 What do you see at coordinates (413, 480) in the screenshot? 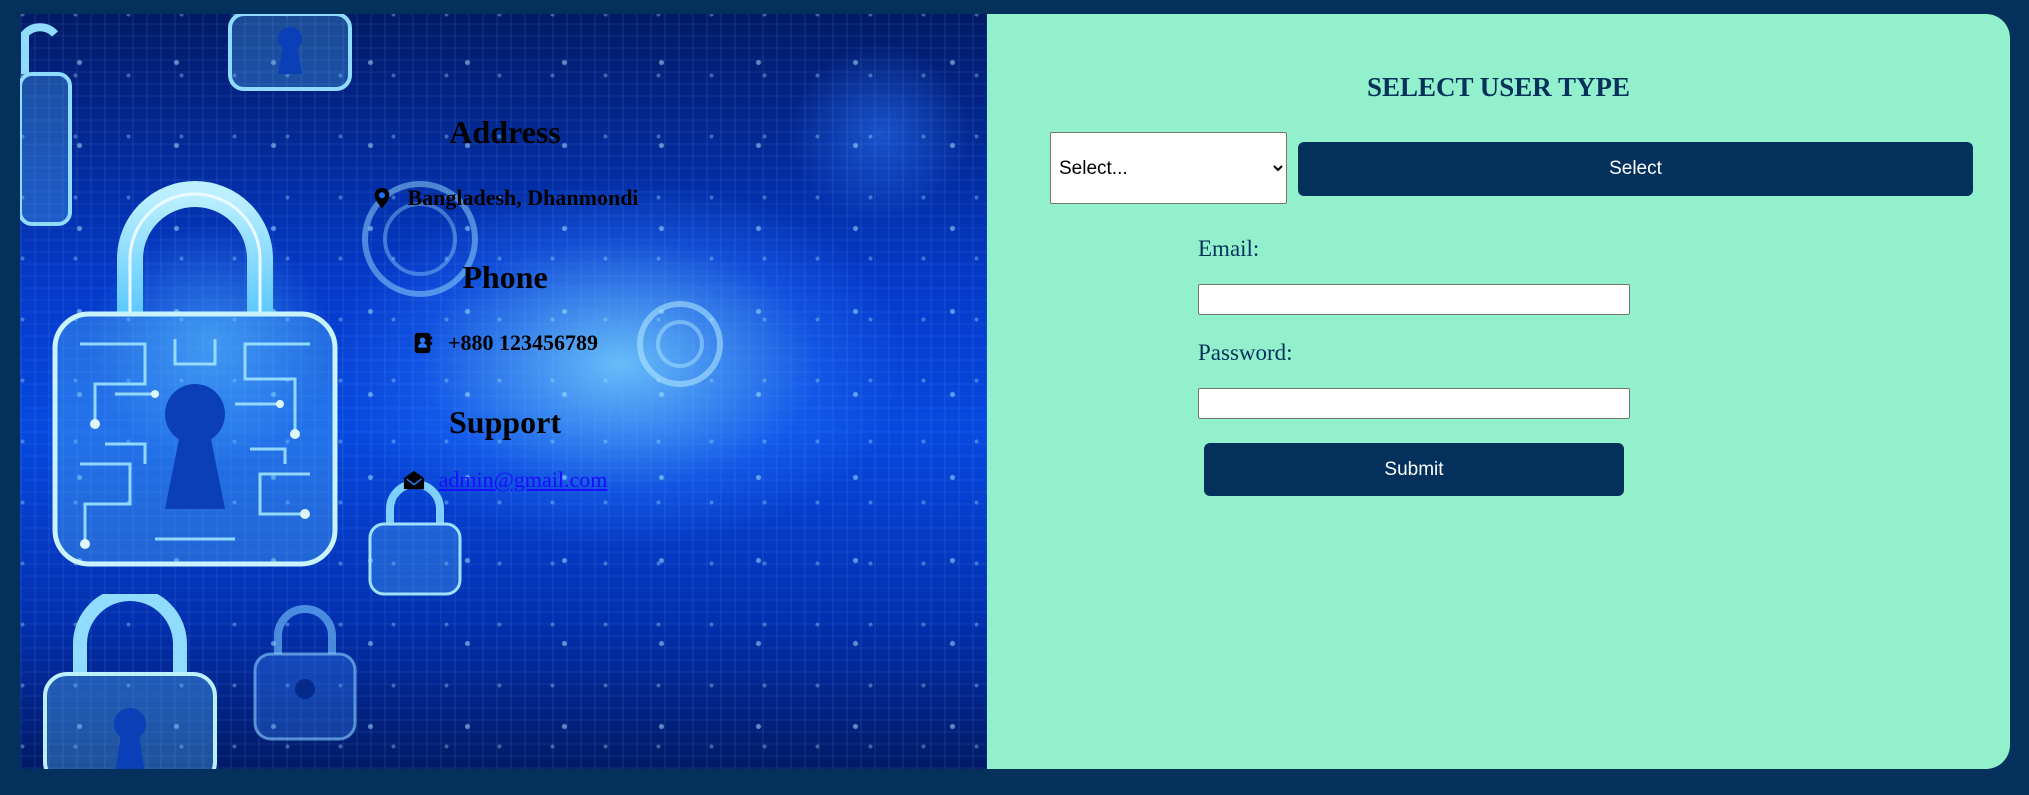
I see `envelope-open-icon` at bounding box center [413, 480].